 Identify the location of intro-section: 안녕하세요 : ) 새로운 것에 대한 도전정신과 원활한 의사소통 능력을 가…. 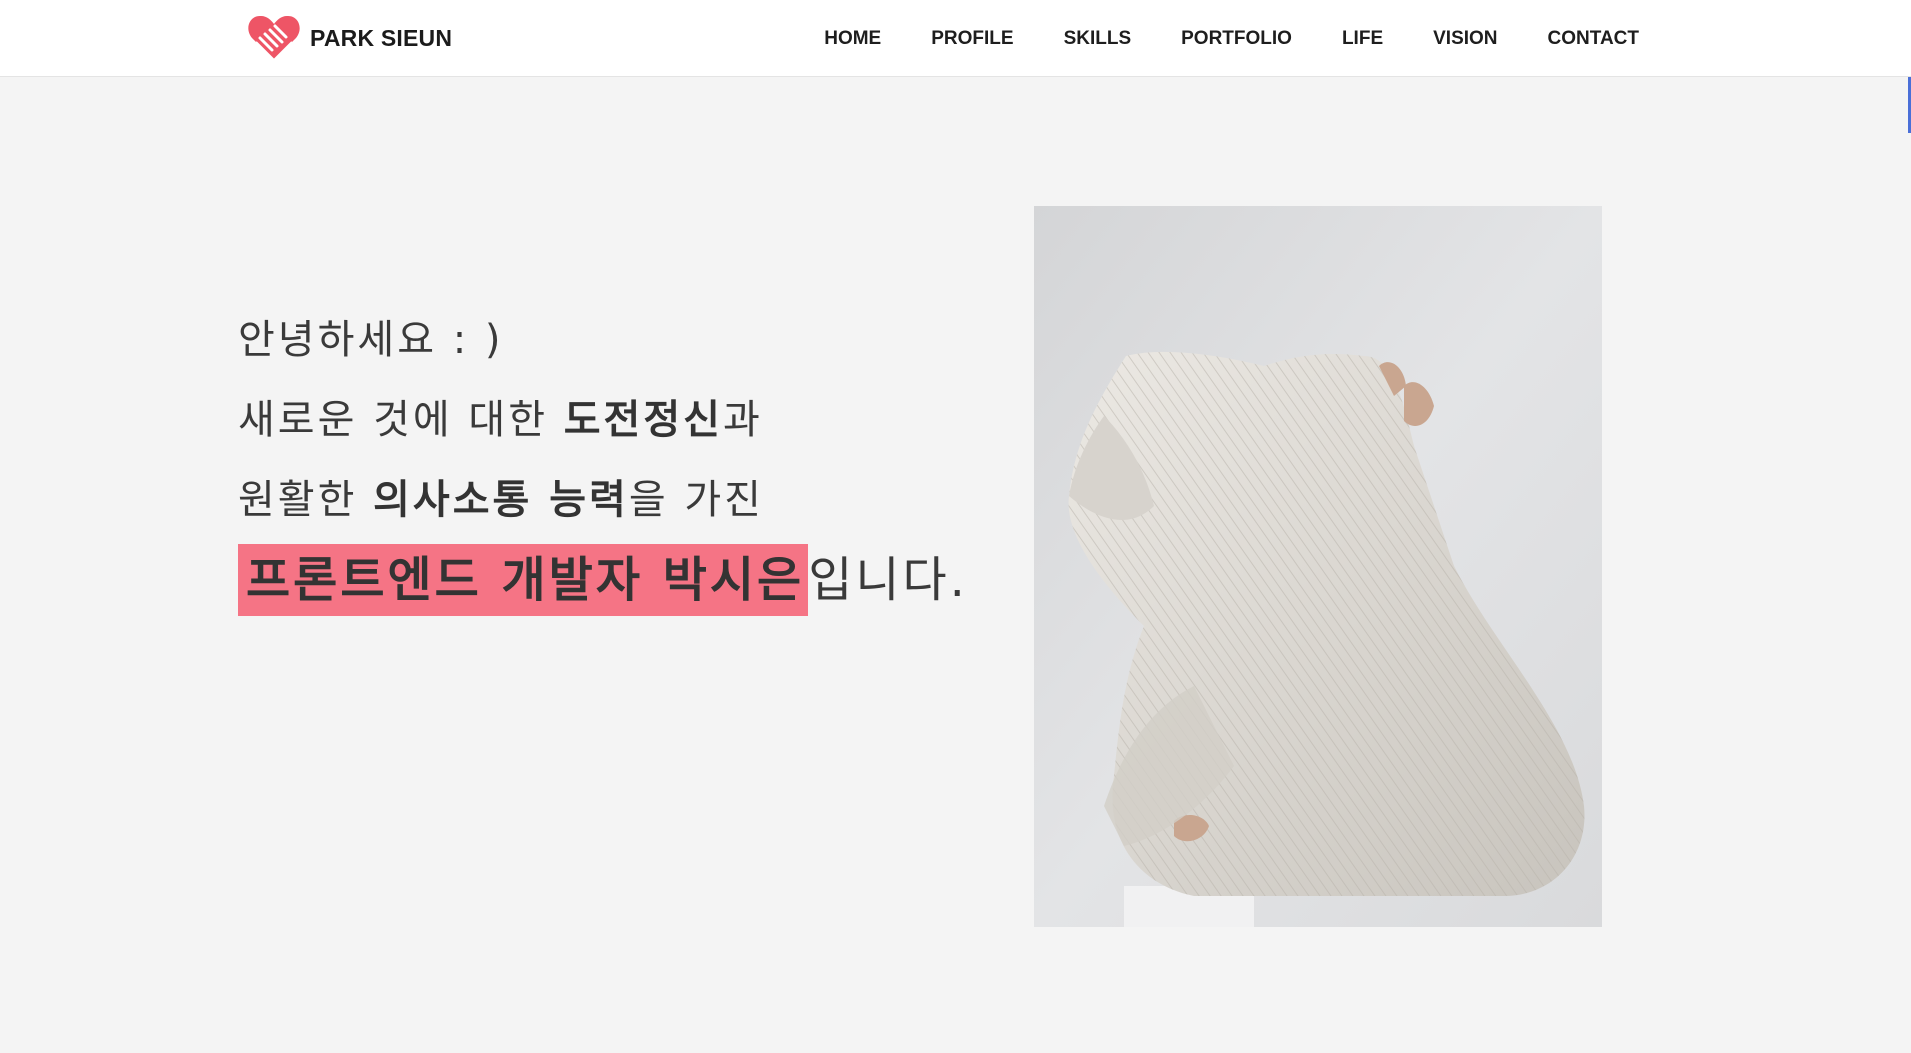
(628, 461).